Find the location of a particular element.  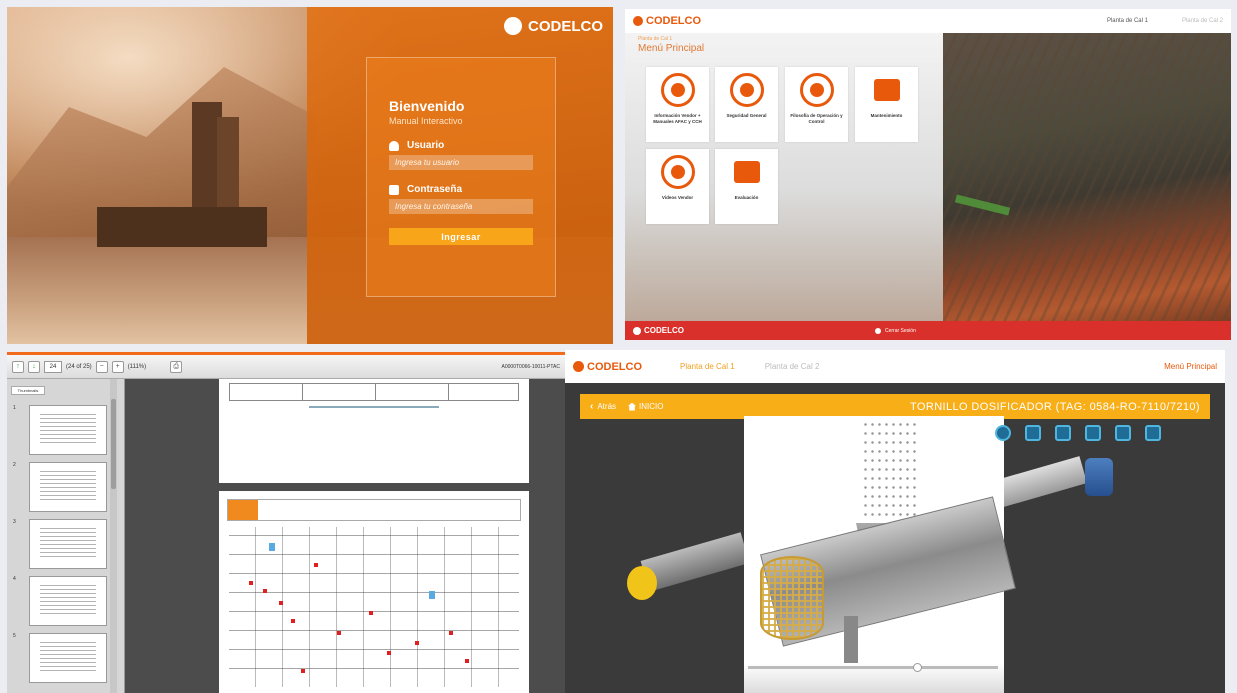

thumbnail-sidebar: Thumbnails 1 2 3 4 5 is located at coordinates (66, 536).